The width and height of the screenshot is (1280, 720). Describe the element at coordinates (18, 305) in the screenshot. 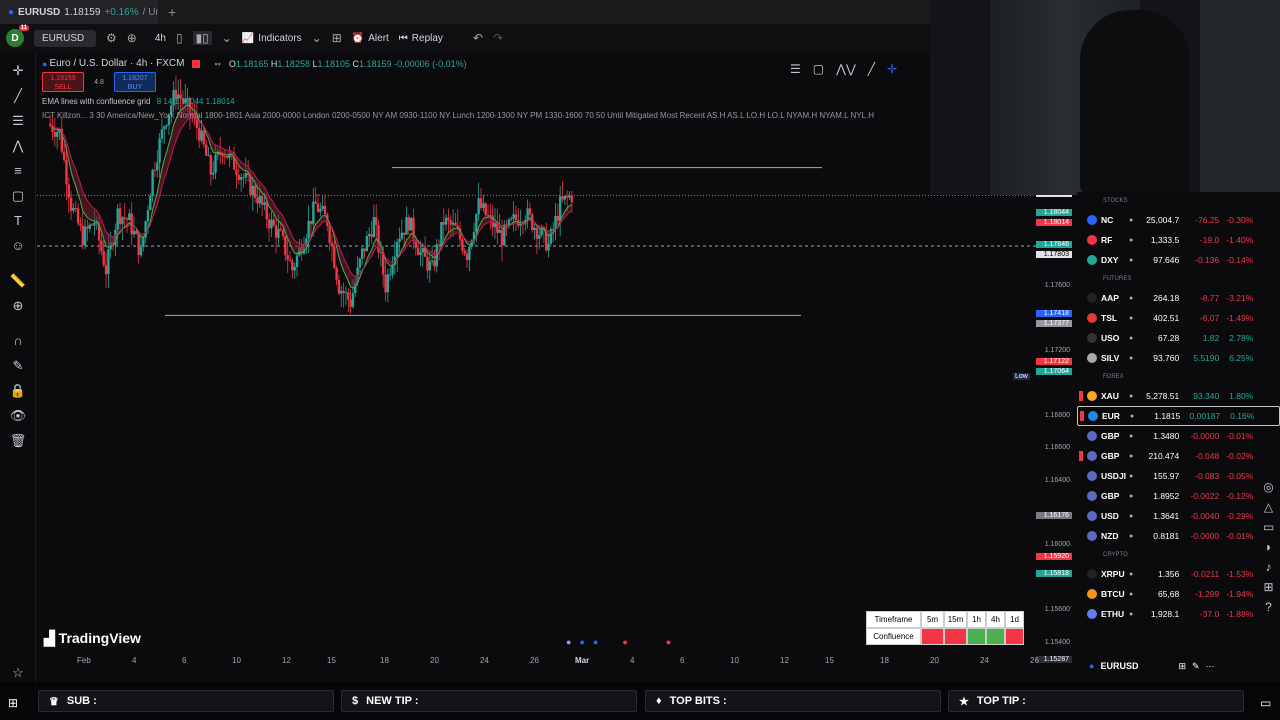

I see `zoom-icon: ⊕` at that location.